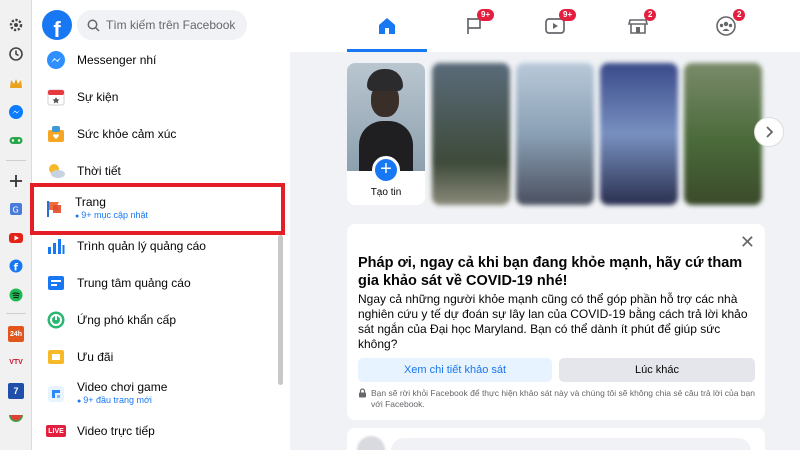 This screenshot has width=800, height=450. What do you see at coordinates (16, 225) in the screenshot?
I see `browser-extension-bar: G f 24h VTV 7` at bounding box center [16, 225].